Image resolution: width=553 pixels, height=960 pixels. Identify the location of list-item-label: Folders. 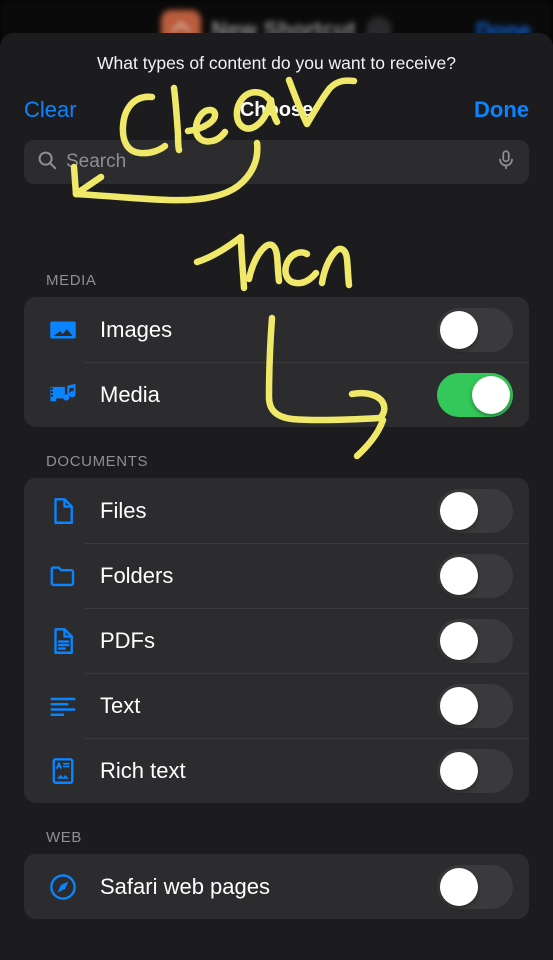
(137, 575).